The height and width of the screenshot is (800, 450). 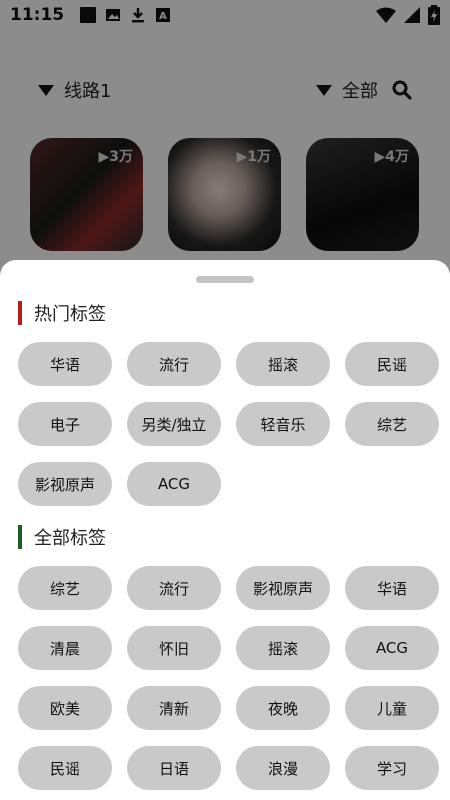 I want to click on tag-chip: 儿童, so click(x=392, y=708).